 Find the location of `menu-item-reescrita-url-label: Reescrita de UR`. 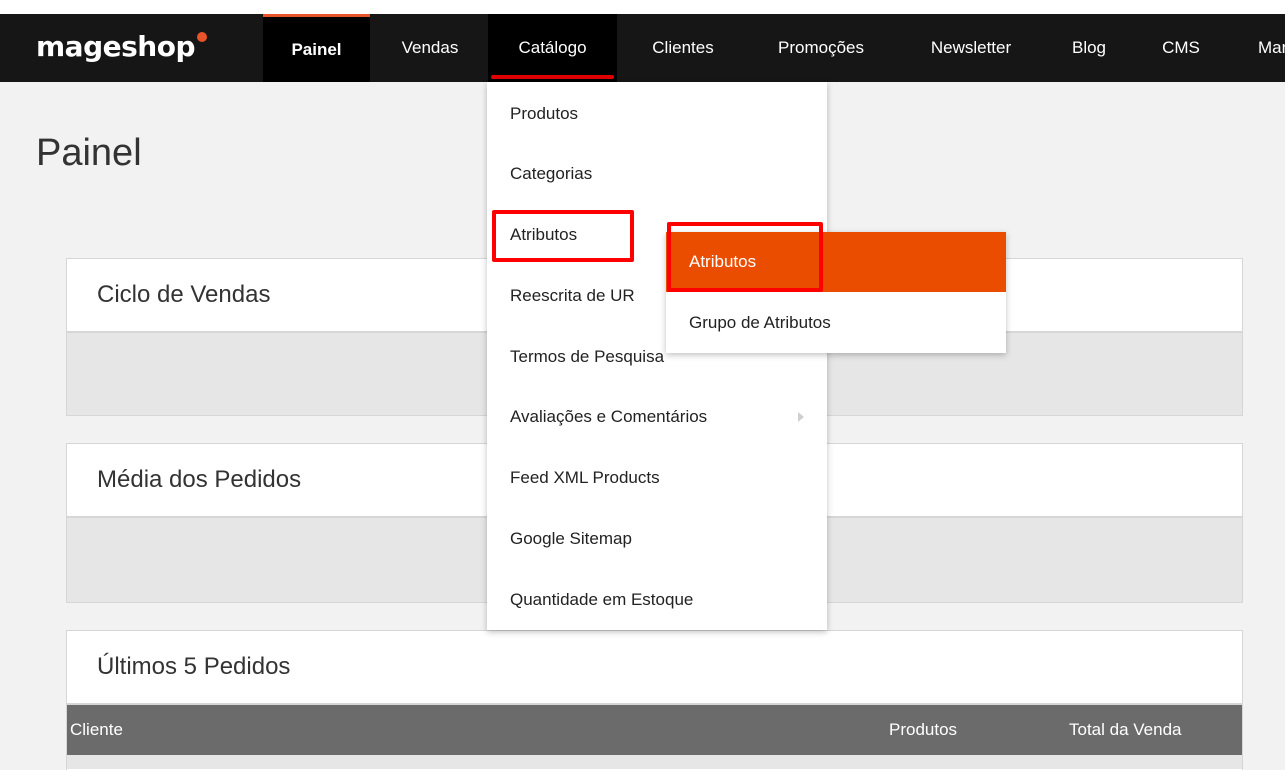

menu-item-reescrita-url-label: Reescrita de UR is located at coordinates (572, 295).